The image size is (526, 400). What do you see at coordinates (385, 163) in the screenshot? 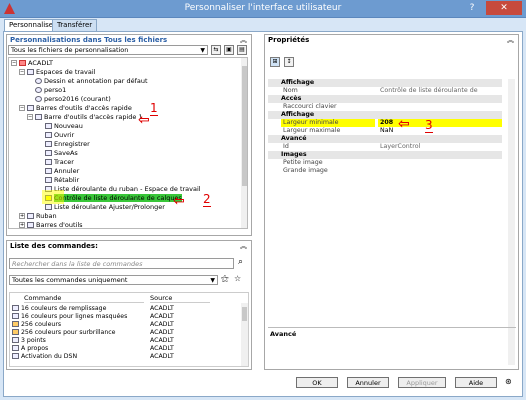
I see `property-row: Petite image` at bounding box center [385, 163].